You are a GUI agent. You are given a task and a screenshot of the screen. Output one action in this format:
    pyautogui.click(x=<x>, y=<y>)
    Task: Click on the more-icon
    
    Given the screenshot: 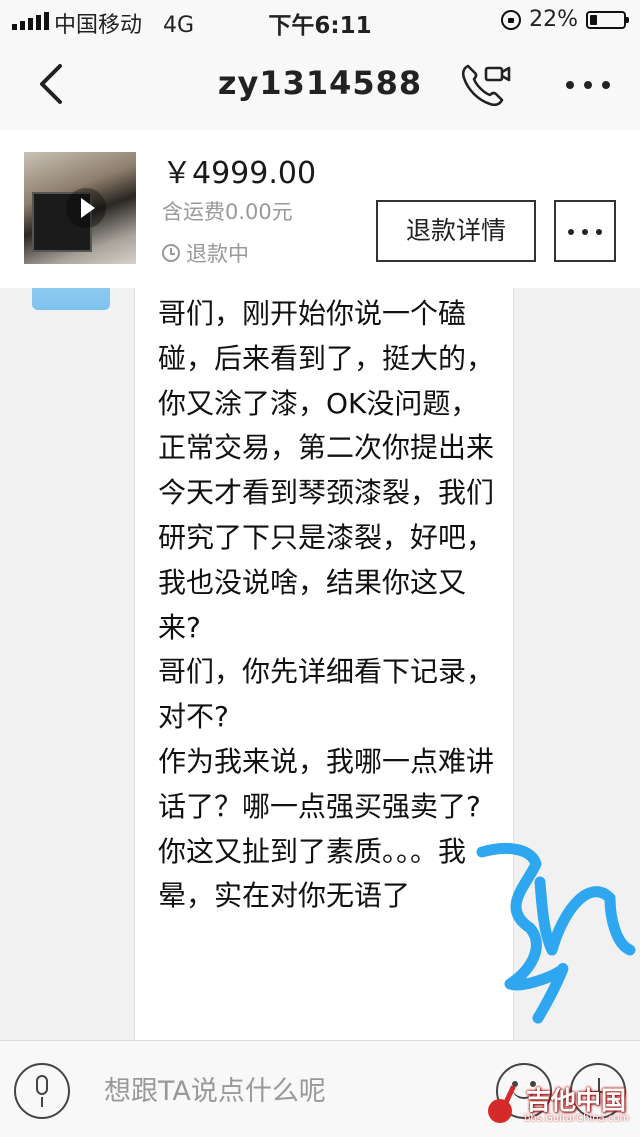 What is the action you would take?
    pyautogui.click(x=588, y=85)
    